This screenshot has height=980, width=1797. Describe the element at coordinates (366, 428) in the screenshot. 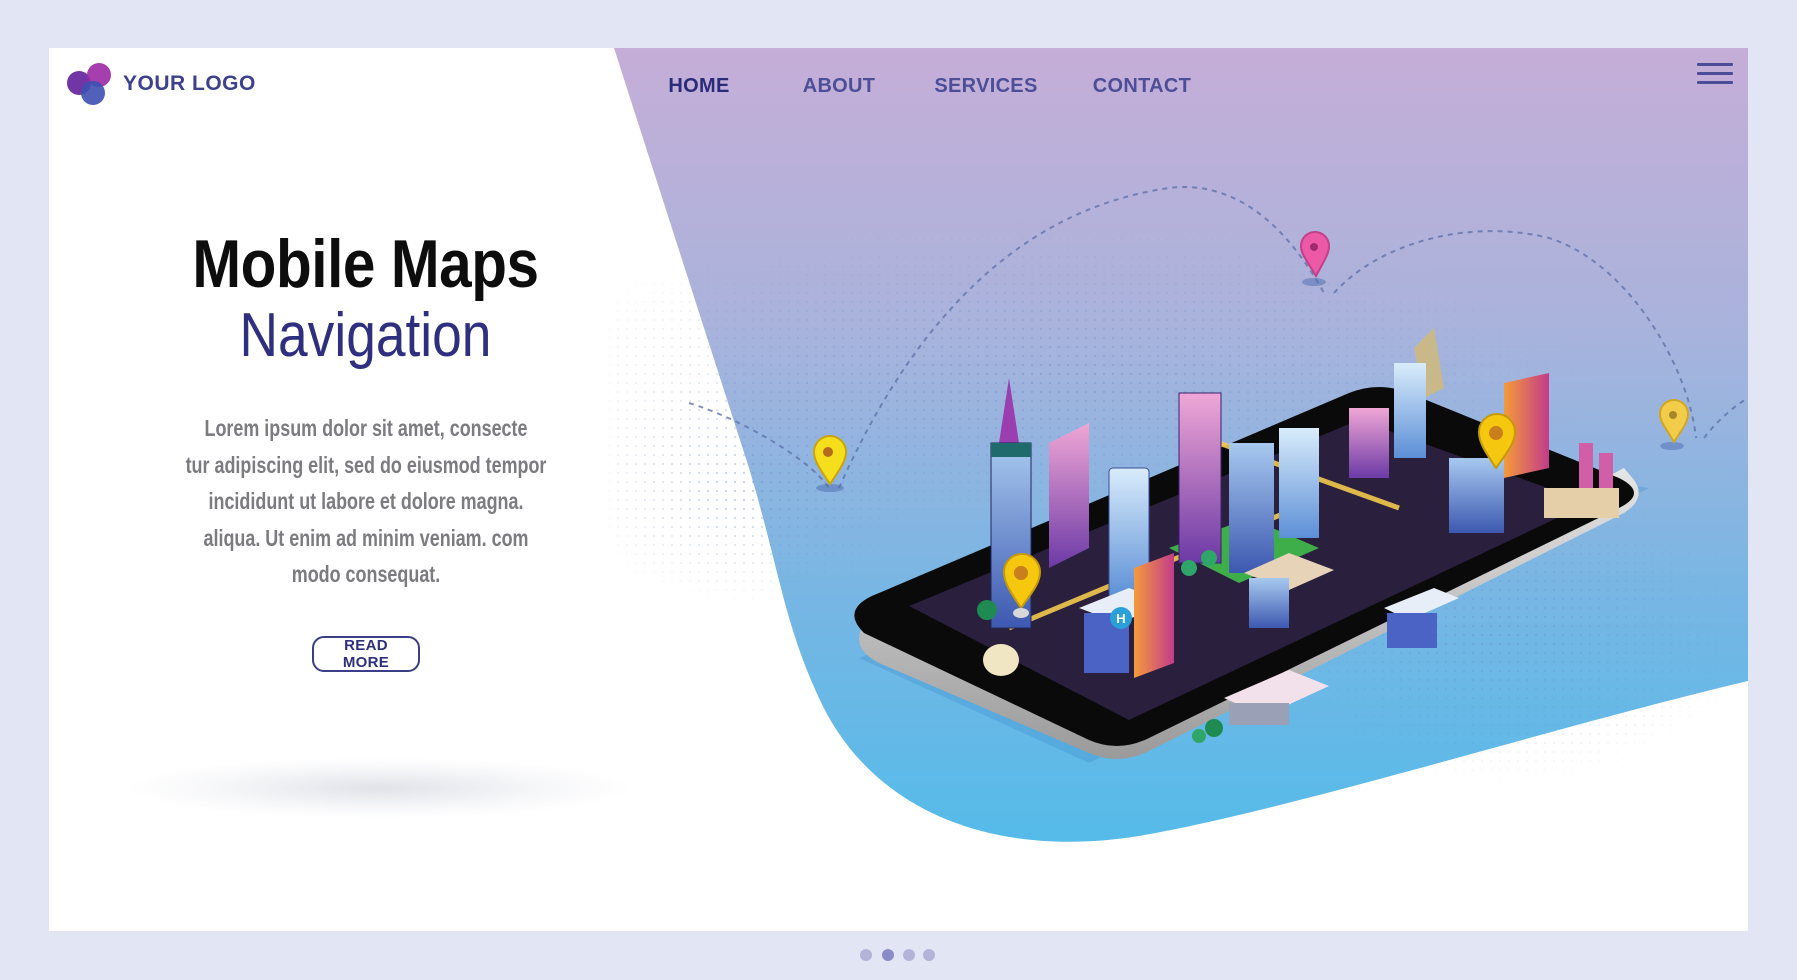

I see `paragraph-line: Lorem ipsum dolor sit amet, consecte` at that location.